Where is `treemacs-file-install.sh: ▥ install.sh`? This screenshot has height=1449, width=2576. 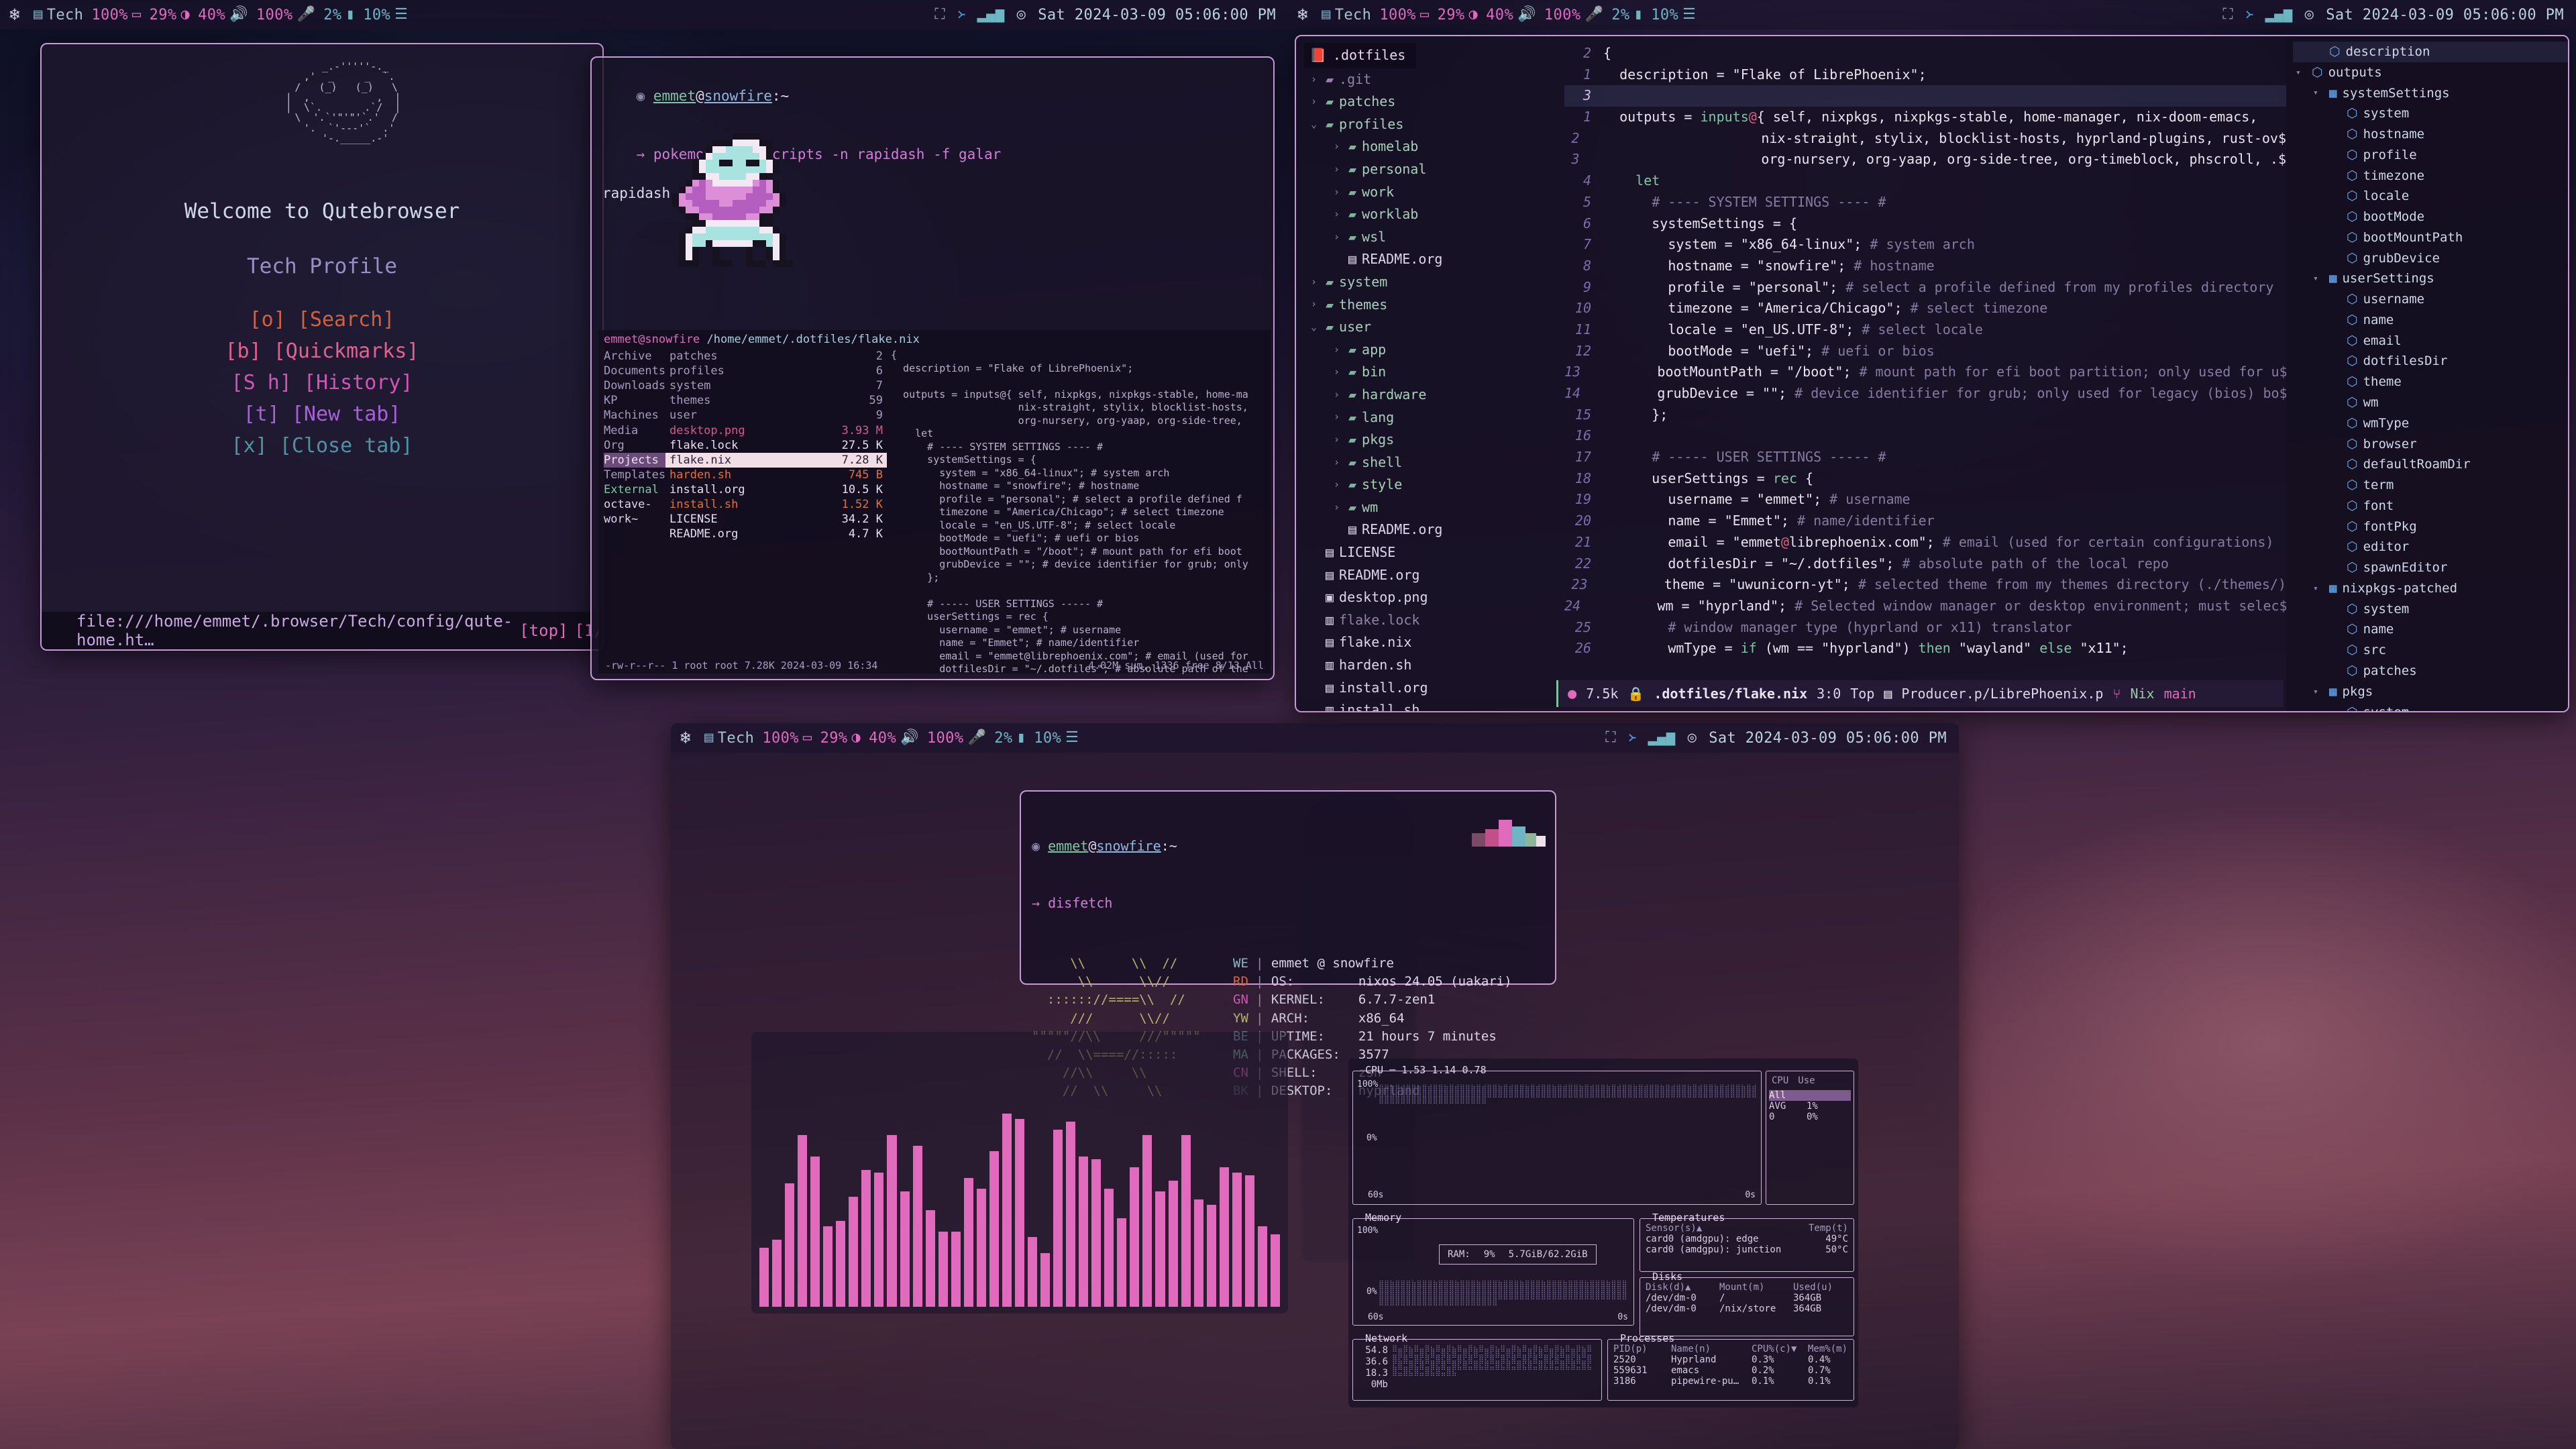
treemacs-file-install.sh: ▥ install.sh is located at coordinates (1434, 705).